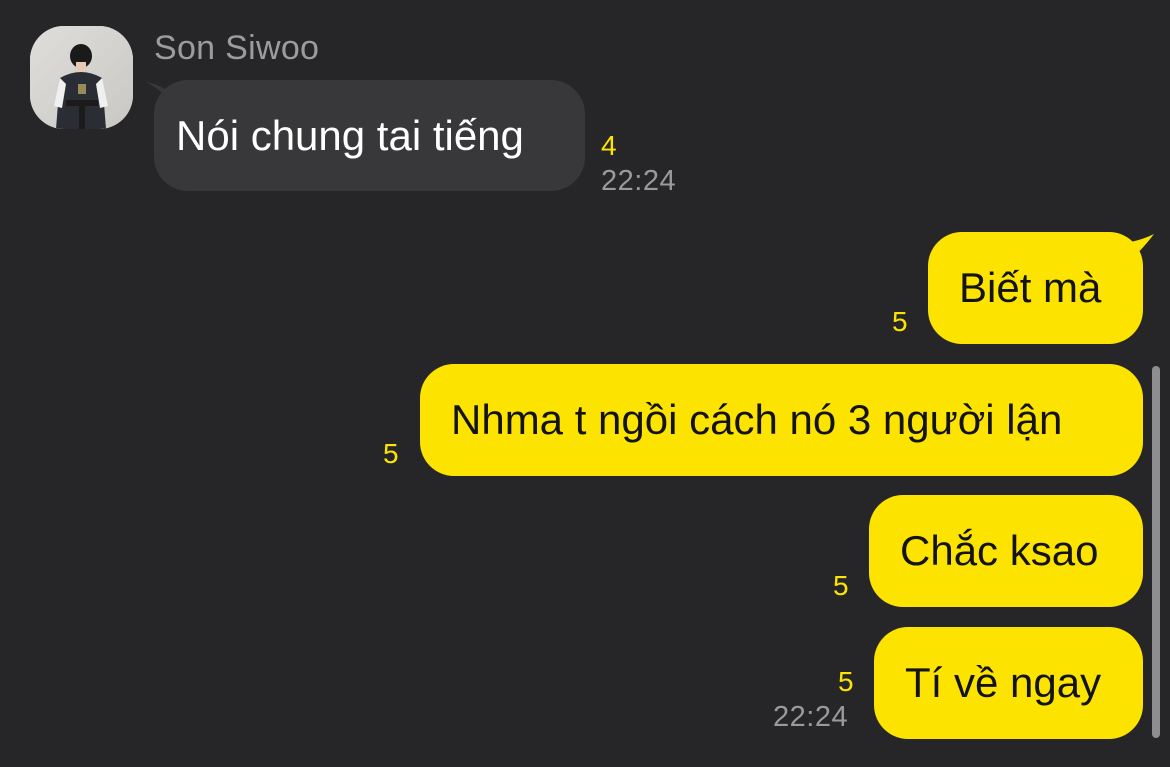 This screenshot has height=767, width=1170. Describe the element at coordinates (237, 48) in the screenshot. I see `sender-name: Son Siwoo` at that location.